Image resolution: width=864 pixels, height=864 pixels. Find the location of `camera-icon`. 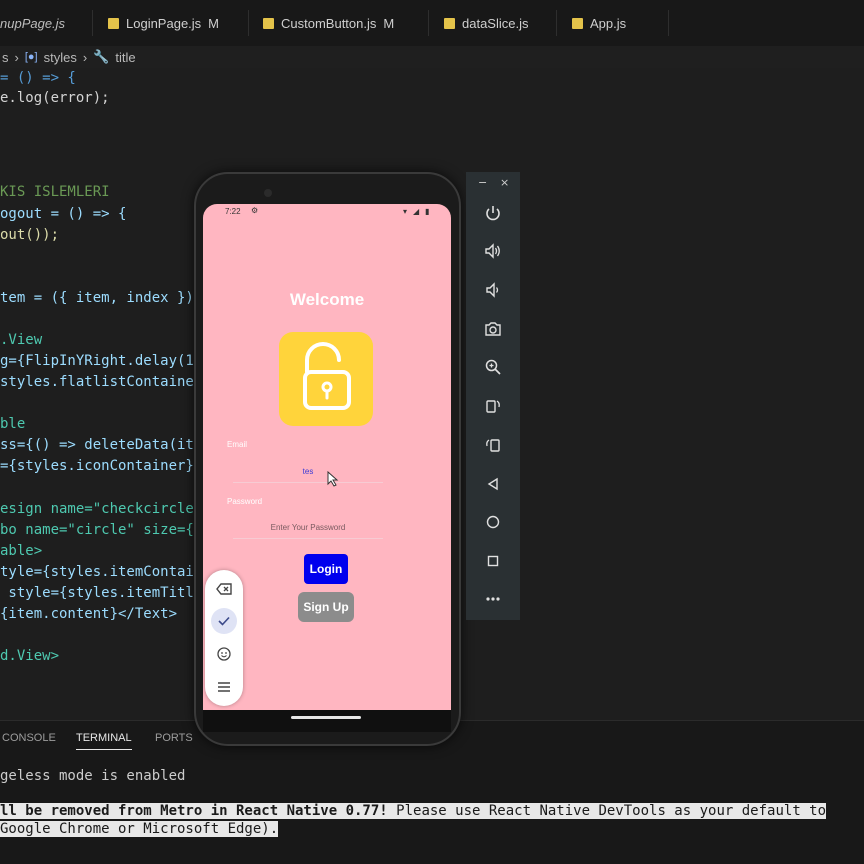

camera-icon is located at coordinates (493, 329).